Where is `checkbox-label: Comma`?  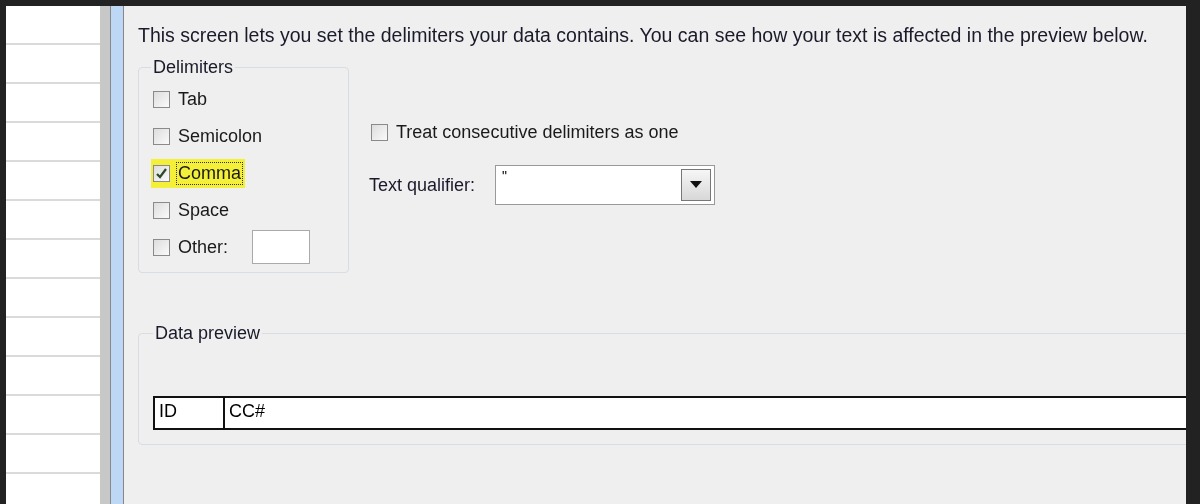 checkbox-label: Comma is located at coordinates (209, 173).